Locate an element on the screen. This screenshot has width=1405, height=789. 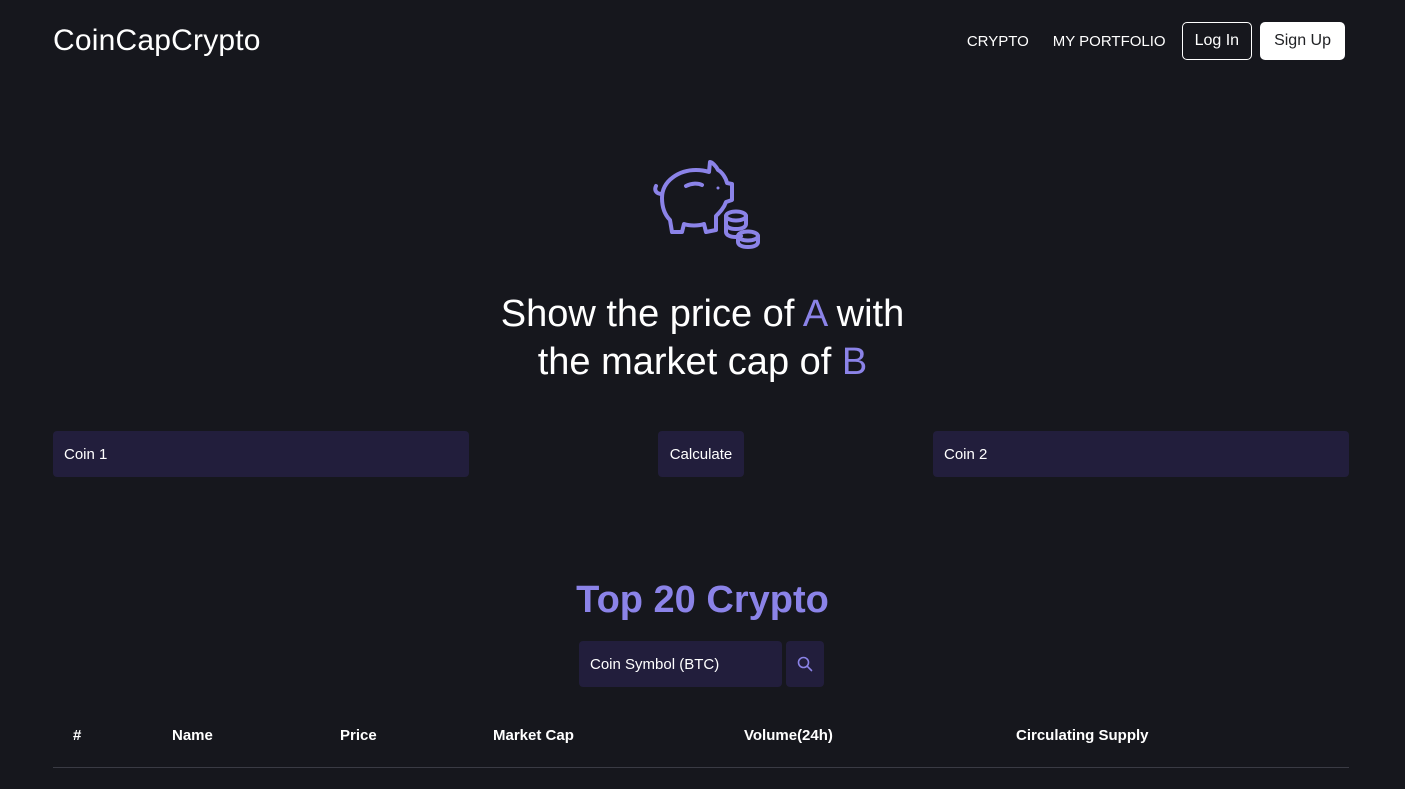
coin1-input is located at coordinates (261, 454).